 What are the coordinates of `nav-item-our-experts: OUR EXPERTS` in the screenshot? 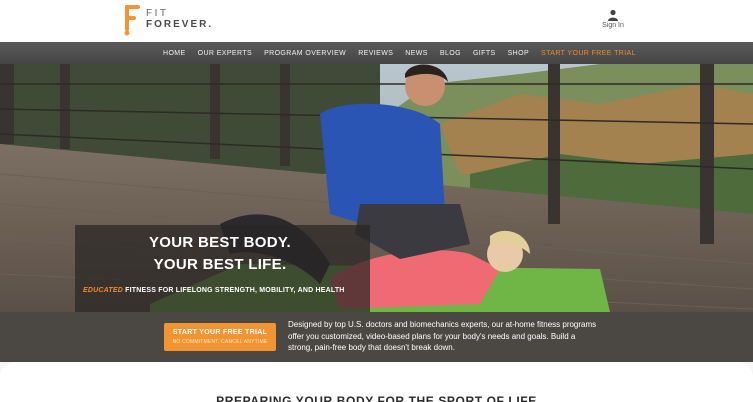 It's located at (225, 53).